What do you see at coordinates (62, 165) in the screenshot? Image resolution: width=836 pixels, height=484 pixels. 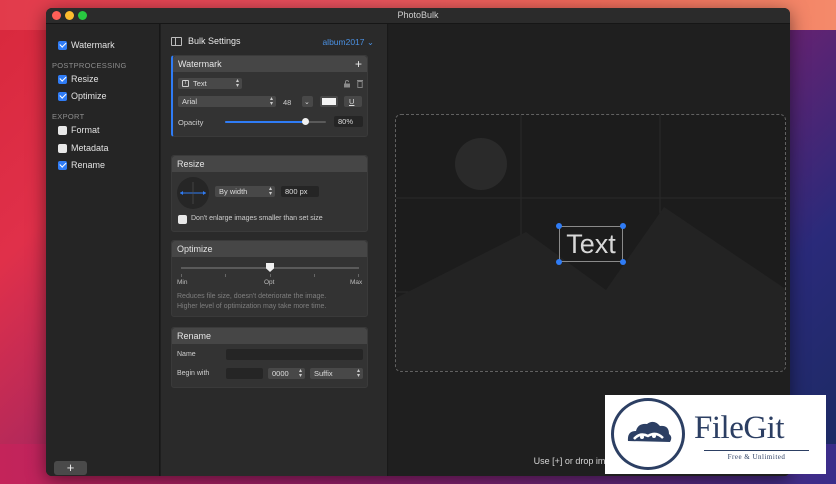 I see `rename-checkbox` at bounding box center [62, 165].